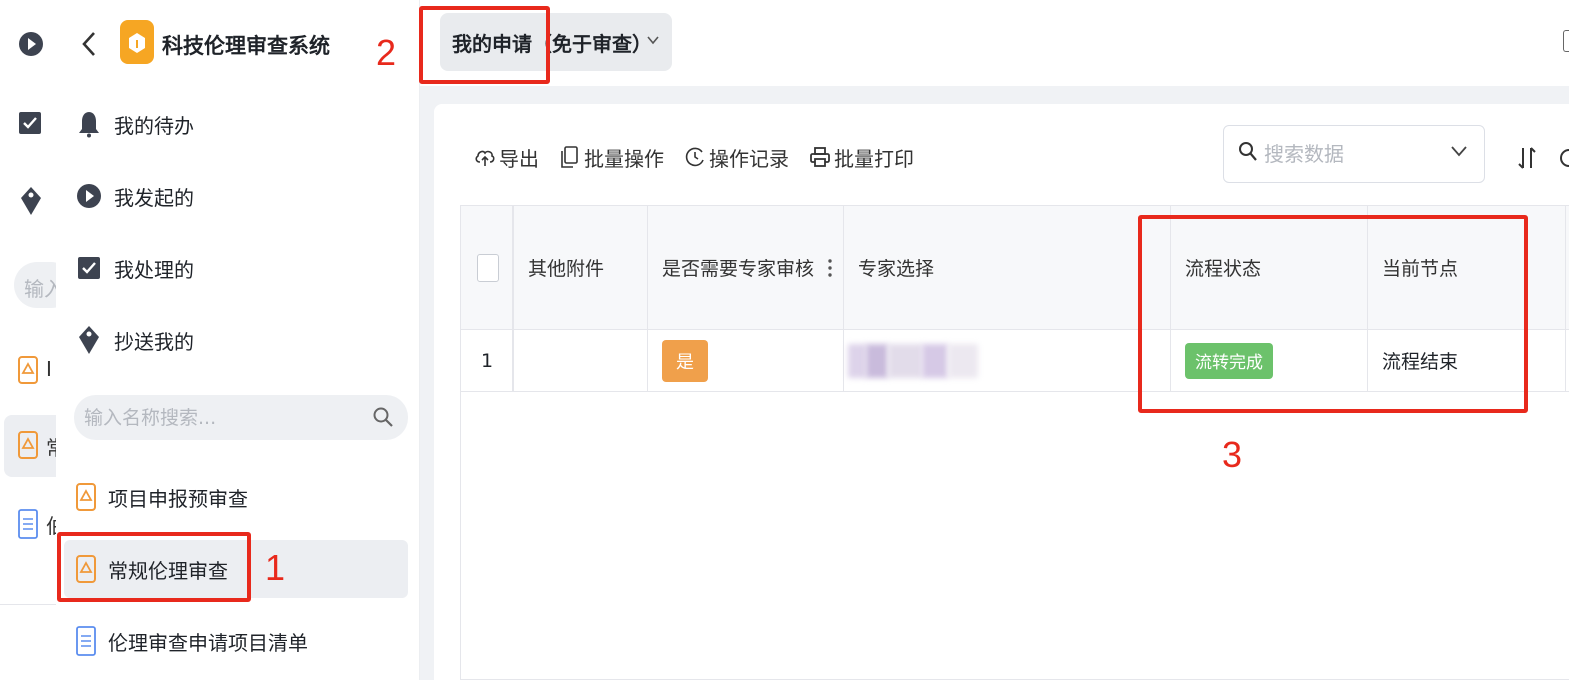  I want to click on batch-operation-button: 批量操作, so click(611, 157).